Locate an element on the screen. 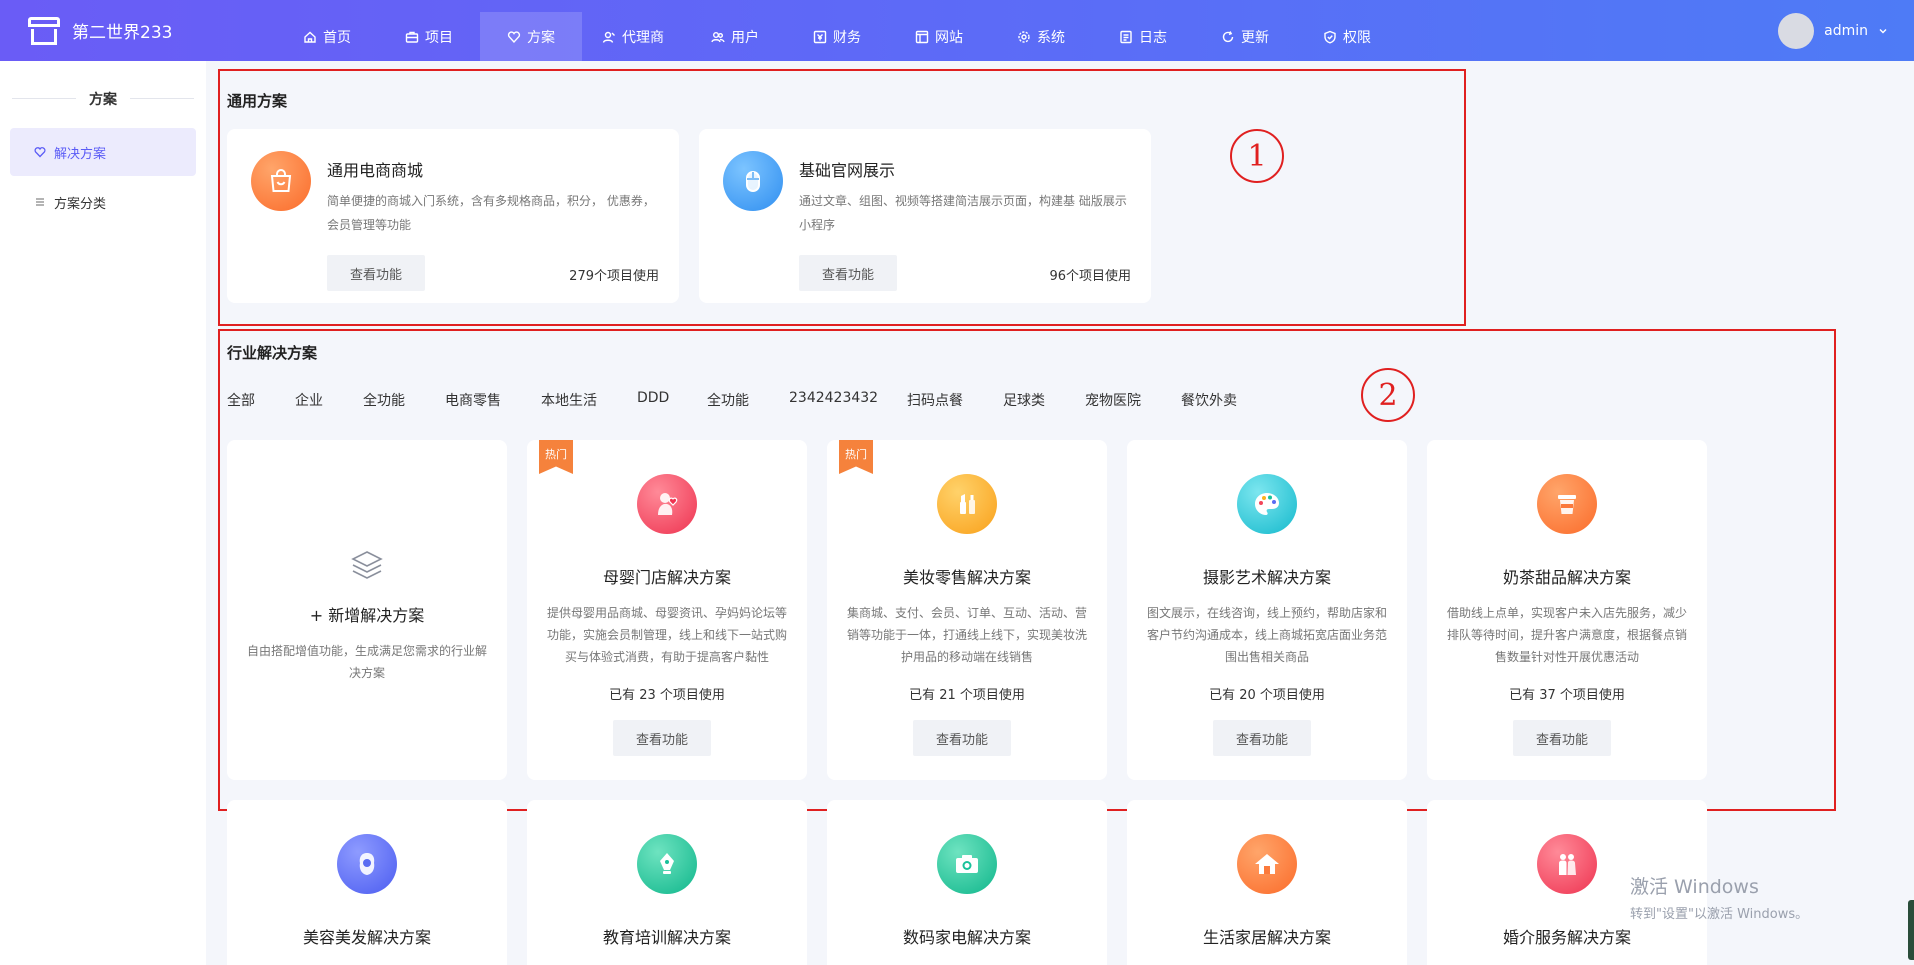  scrollbar-thumb is located at coordinates (1911, 930).